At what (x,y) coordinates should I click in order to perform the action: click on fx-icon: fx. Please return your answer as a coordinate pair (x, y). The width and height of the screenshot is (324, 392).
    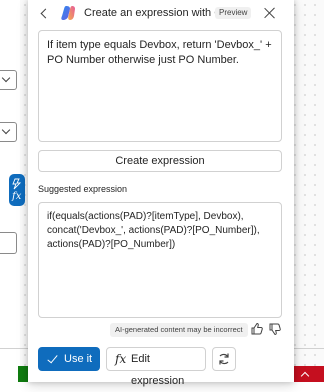
    Looking at the image, I should click on (121, 359).